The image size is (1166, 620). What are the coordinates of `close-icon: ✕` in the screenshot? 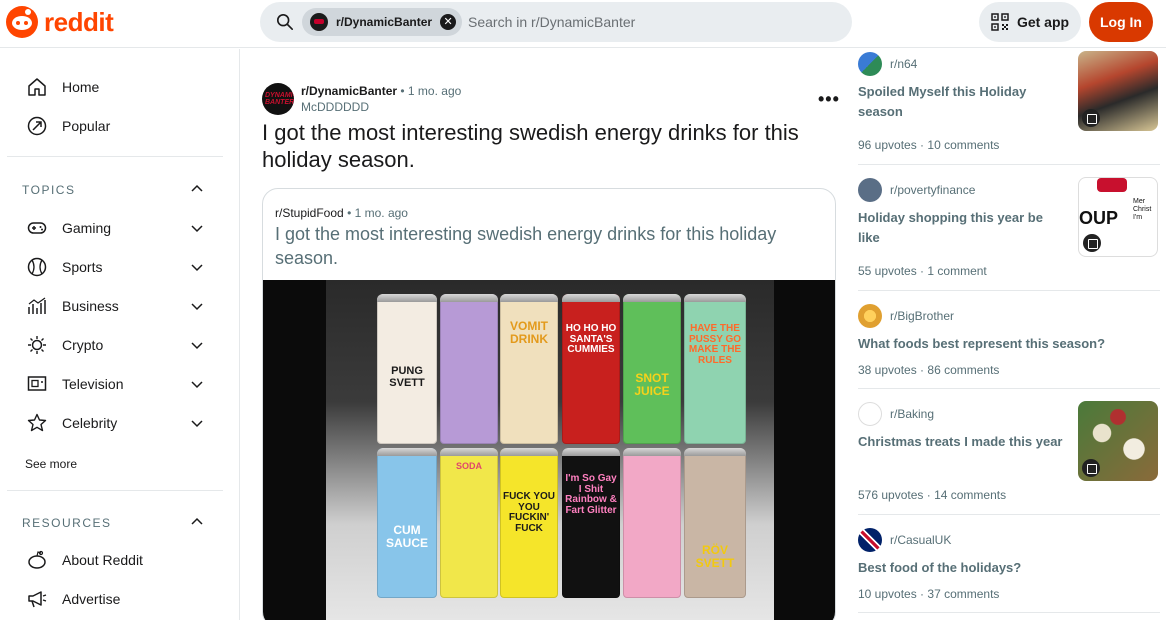 It's located at (448, 22).